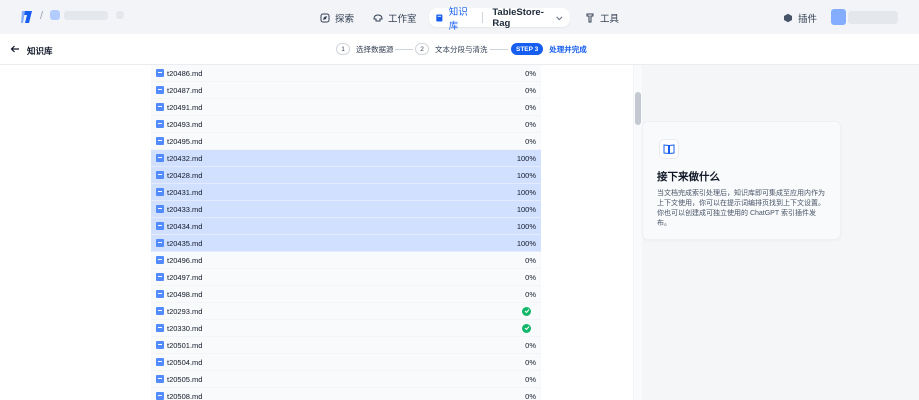 The height and width of the screenshot is (400, 919). What do you see at coordinates (185, 226) in the screenshot?
I see `file-name: t20434.md` at bounding box center [185, 226].